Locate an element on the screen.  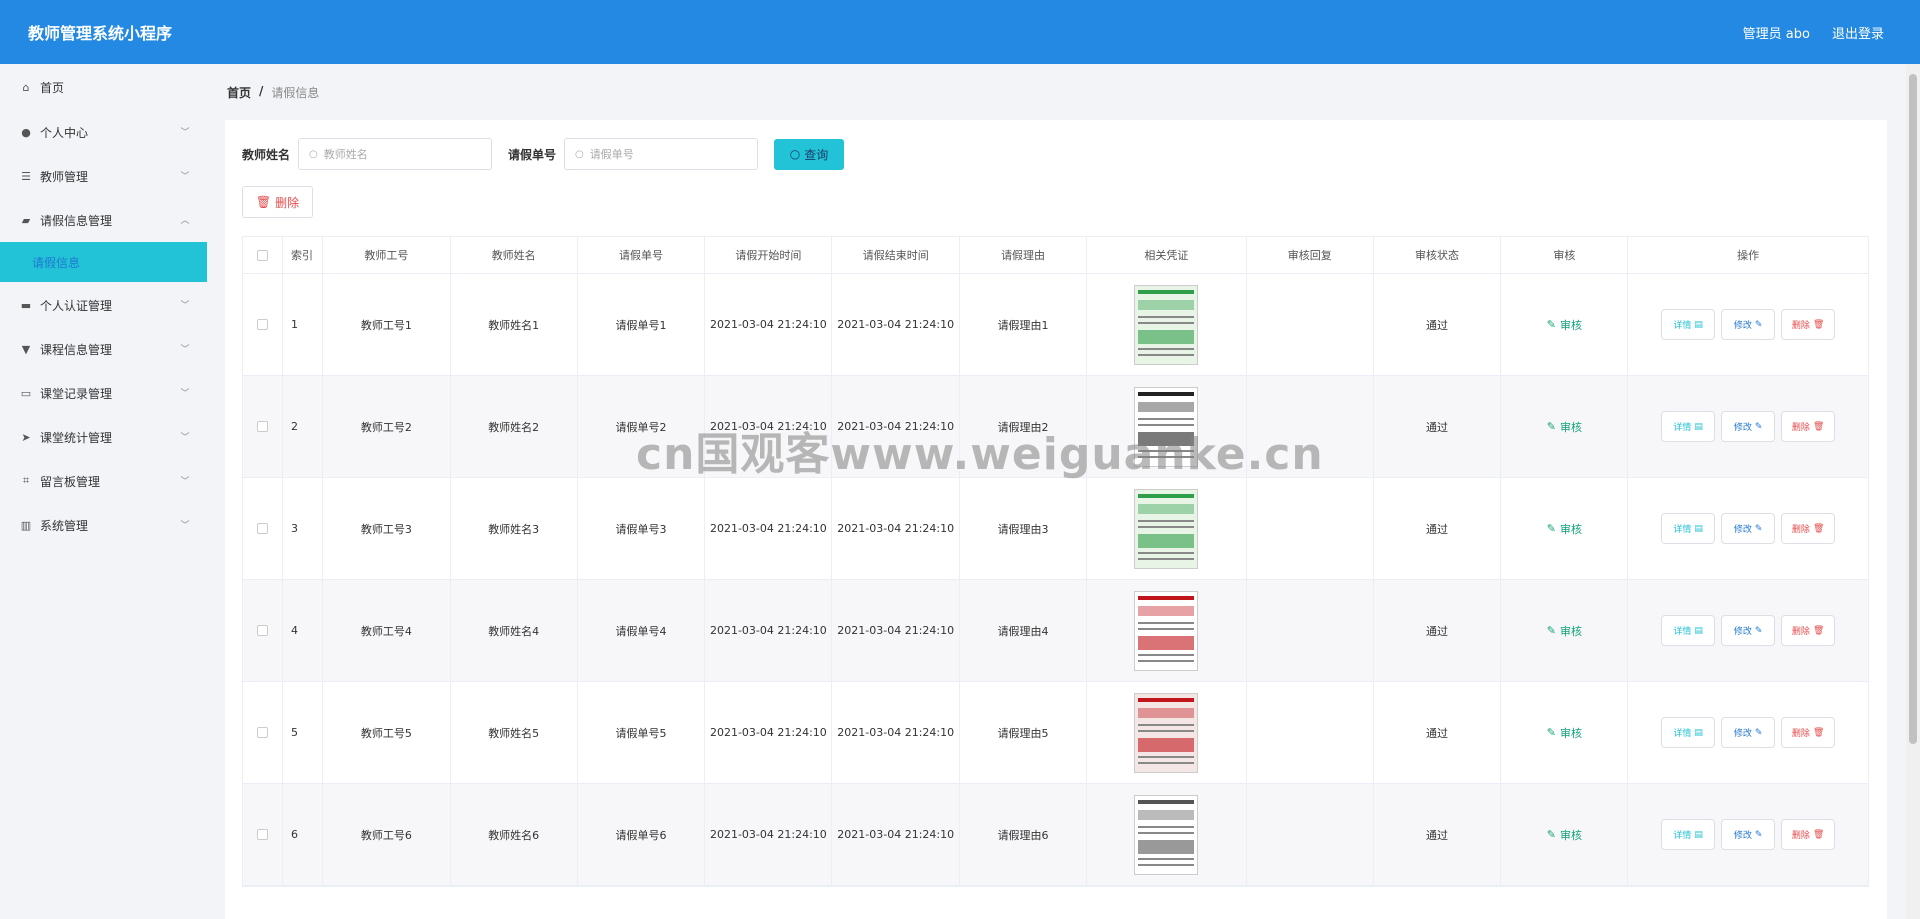
table-cell: 教师姓名1 is located at coordinates (514, 324).